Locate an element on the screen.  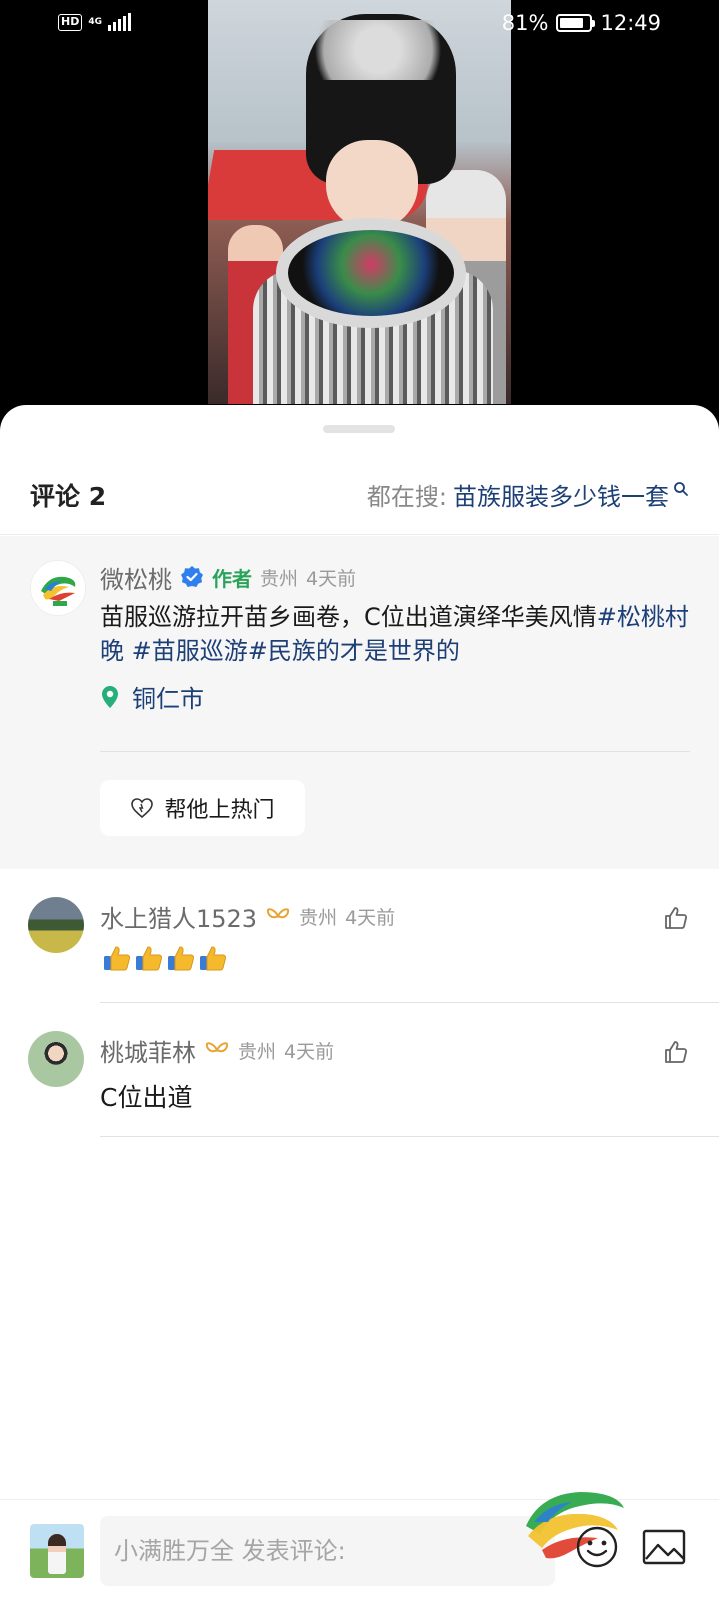
search-term: 苗族服装多少钱一套 is located at coordinates (561, 494).